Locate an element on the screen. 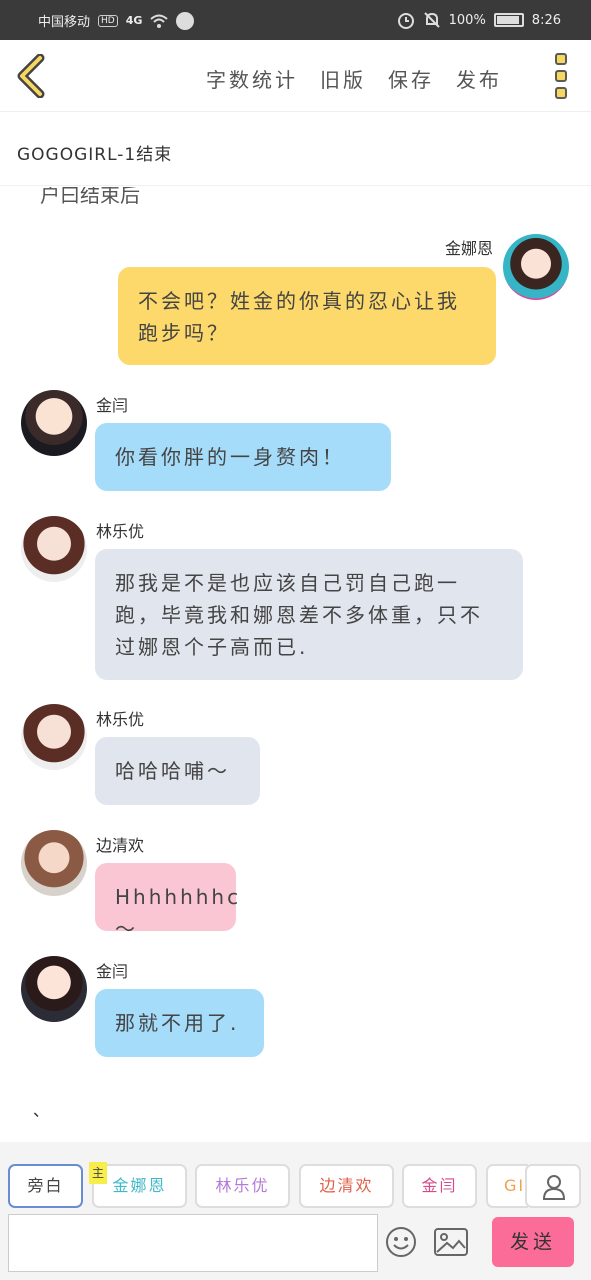 The width and height of the screenshot is (591, 1280). role-chip-bianqinghuan: 边清欢 is located at coordinates (346, 1186).